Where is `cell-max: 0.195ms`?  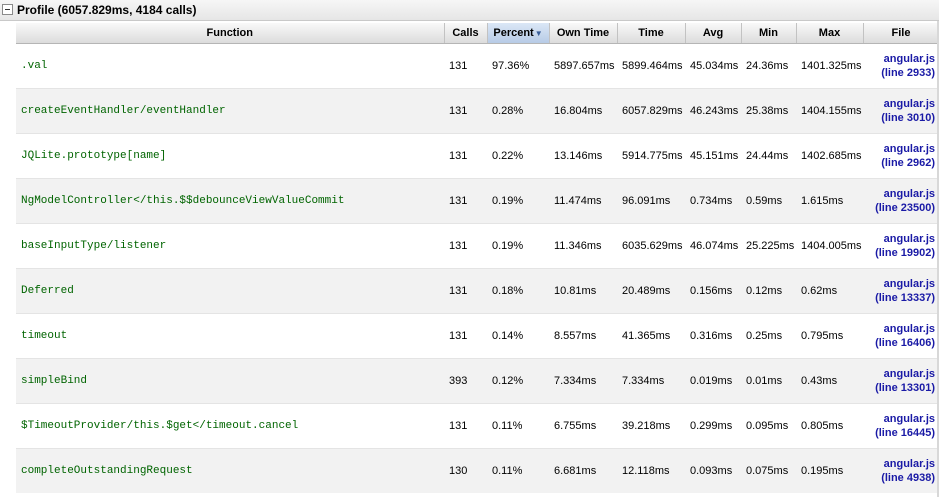
cell-max: 0.195ms is located at coordinates (829, 470).